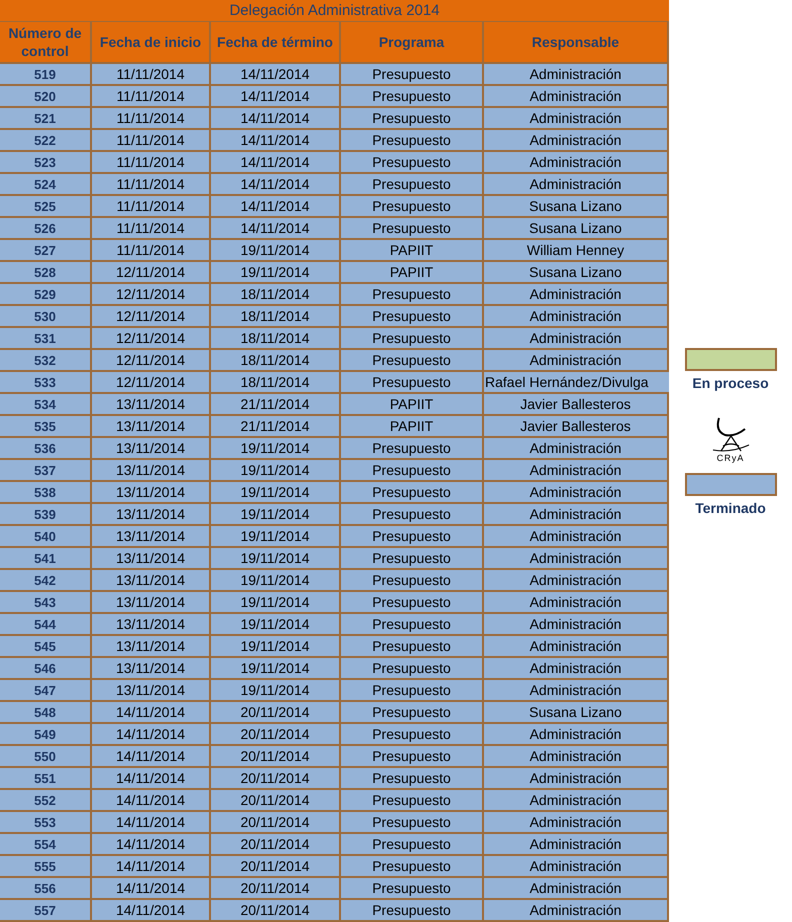 The width and height of the screenshot is (792, 922). I want to click on table-cell: 542, so click(46, 581).